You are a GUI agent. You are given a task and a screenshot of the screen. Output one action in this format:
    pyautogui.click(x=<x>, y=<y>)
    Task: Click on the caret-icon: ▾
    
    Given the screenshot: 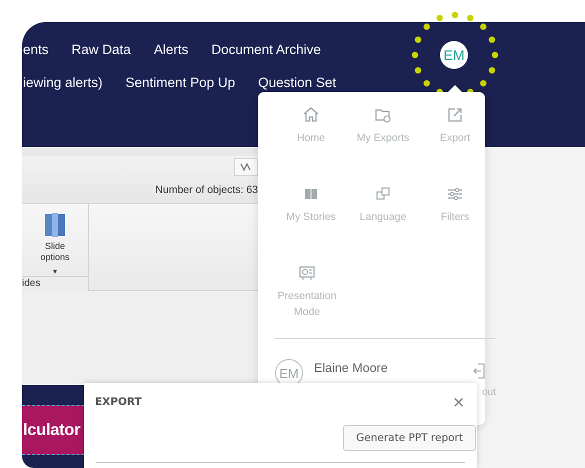 What is the action you would take?
    pyautogui.click(x=55, y=271)
    